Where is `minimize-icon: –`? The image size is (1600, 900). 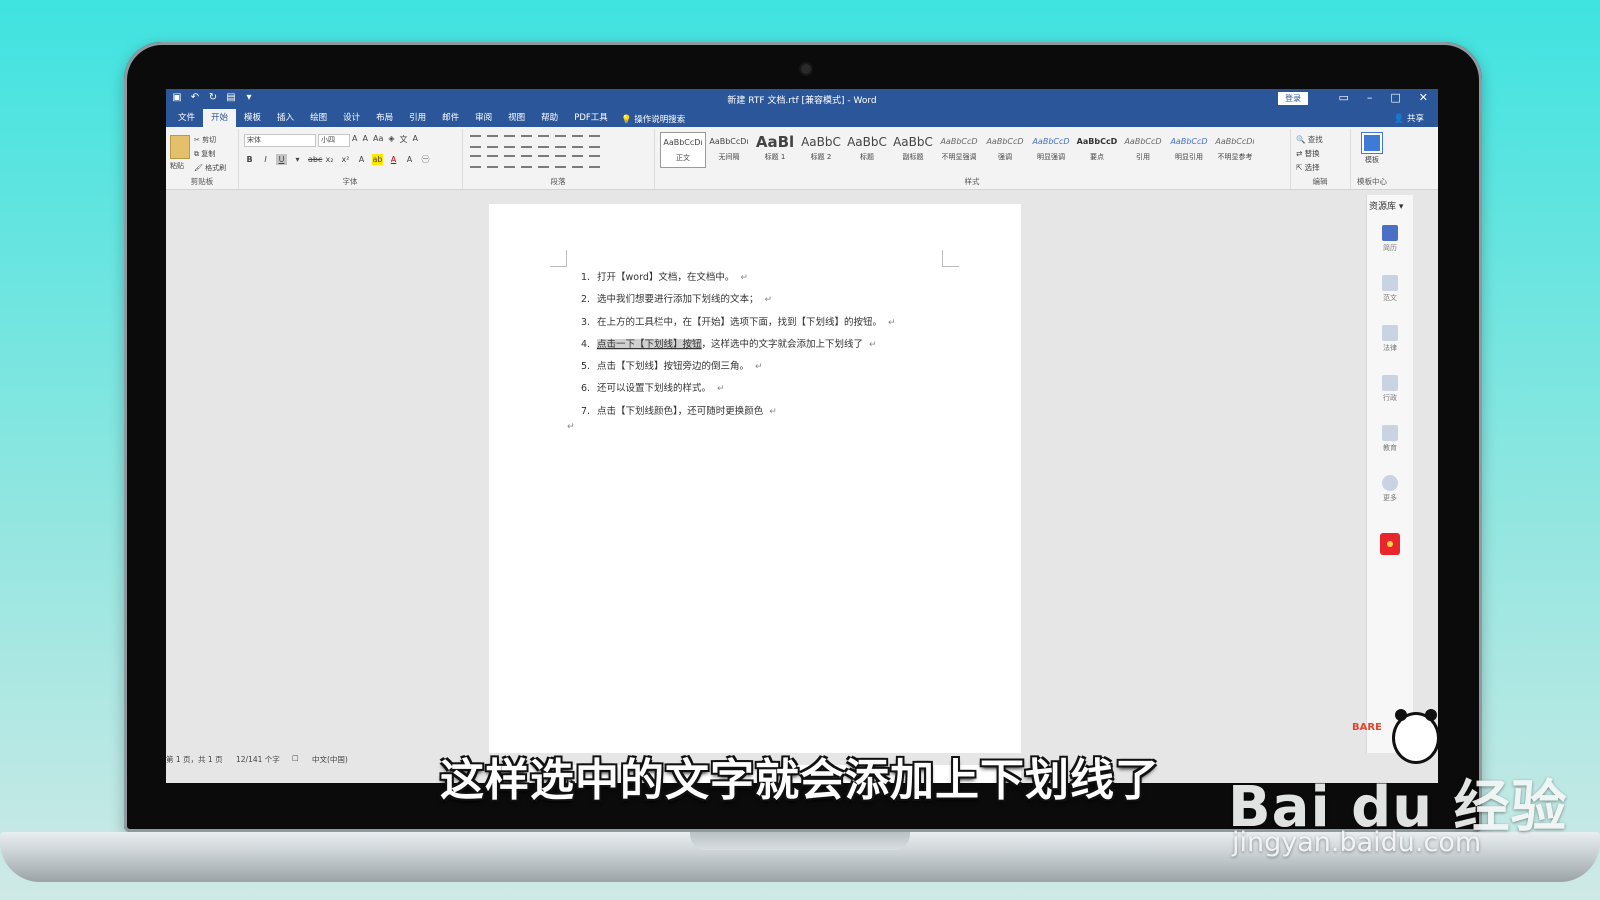 minimize-icon: – is located at coordinates (1370, 97).